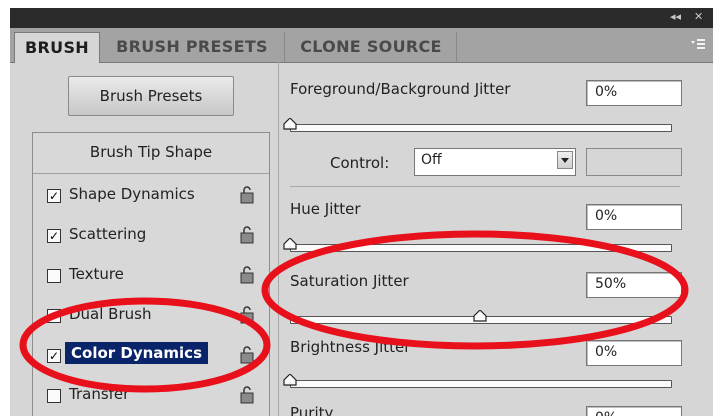 This screenshot has height=416, width=723. Describe the element at coordinates (137, 353) in the screenshot. I see `list-item-label: Color Dynamics` at that location.